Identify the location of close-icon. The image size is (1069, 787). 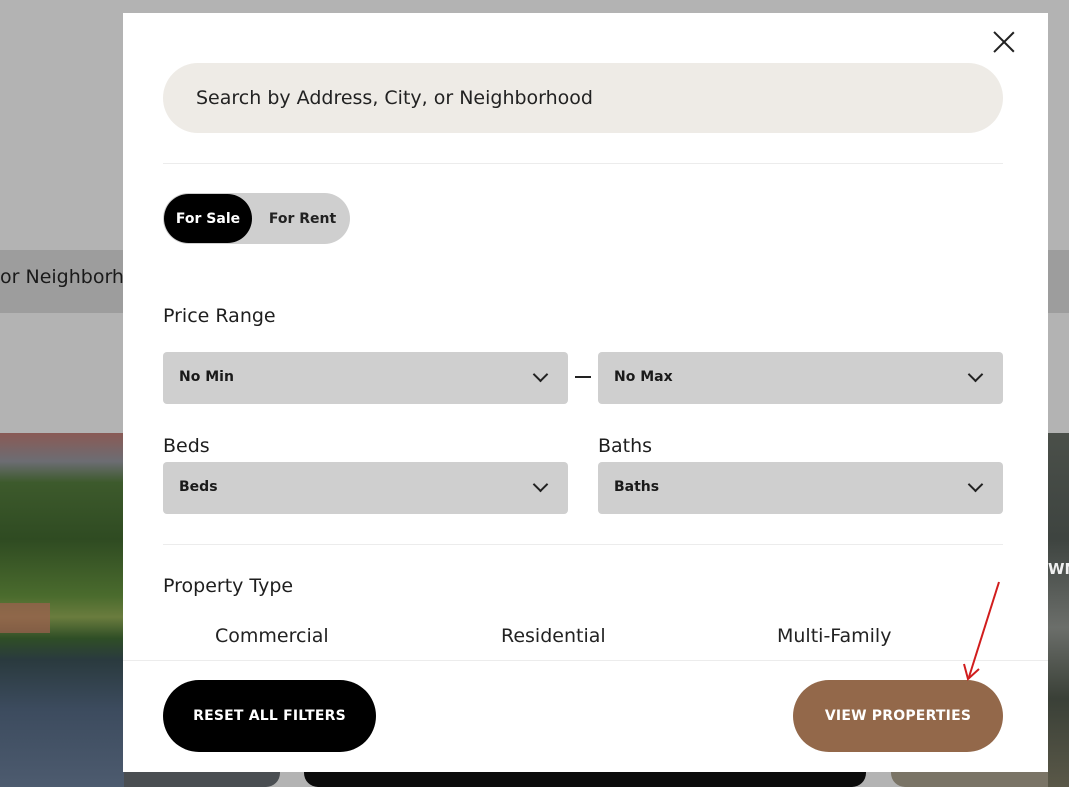
(1004, 42).